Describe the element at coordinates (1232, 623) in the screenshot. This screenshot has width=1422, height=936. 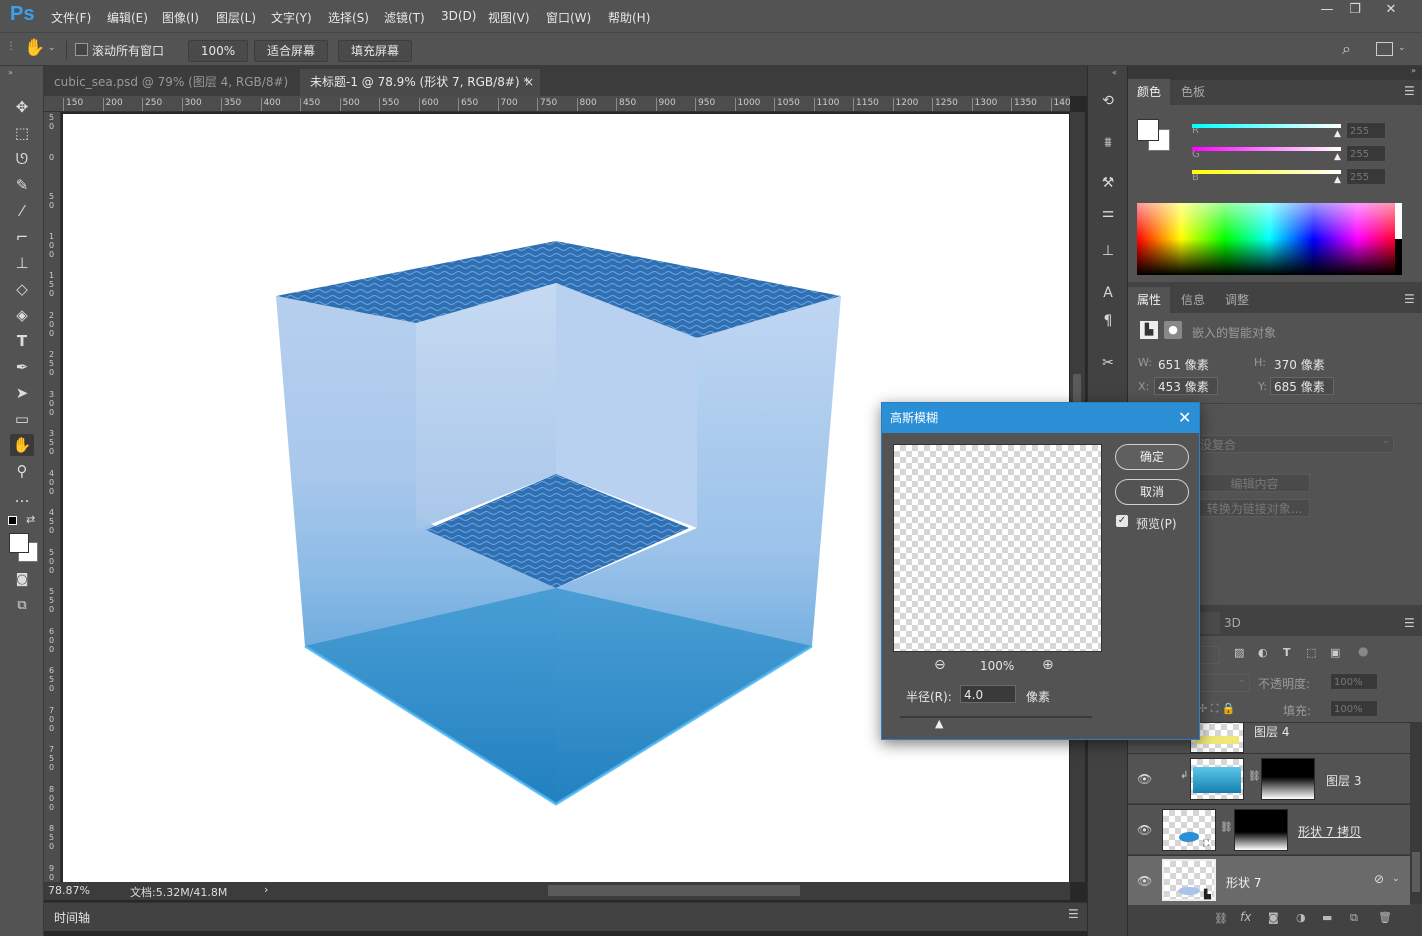
I see `tab-3d: 3D` at that location.